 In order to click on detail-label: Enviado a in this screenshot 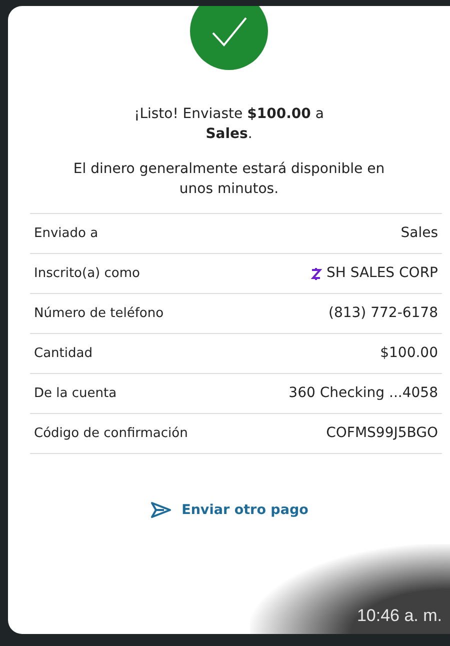, I will do `click(66, 233)`.